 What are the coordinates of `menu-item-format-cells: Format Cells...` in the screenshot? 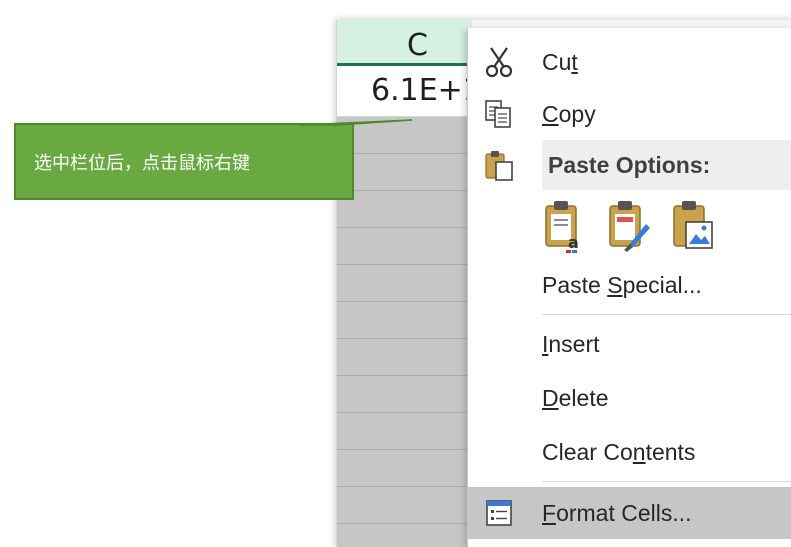 It's located at (629, 513).